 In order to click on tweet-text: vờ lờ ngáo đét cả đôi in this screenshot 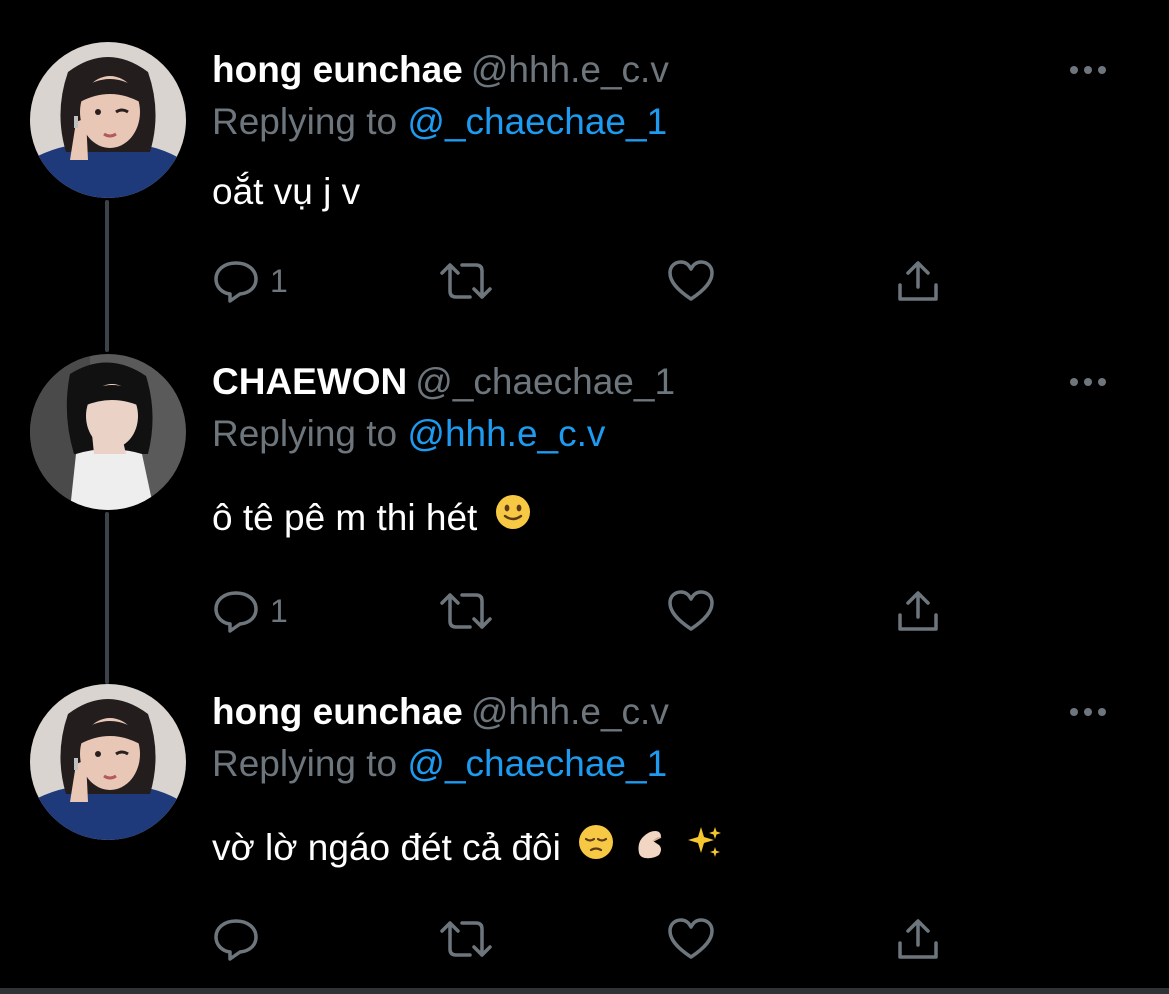, I will do `click(468, 848)`.